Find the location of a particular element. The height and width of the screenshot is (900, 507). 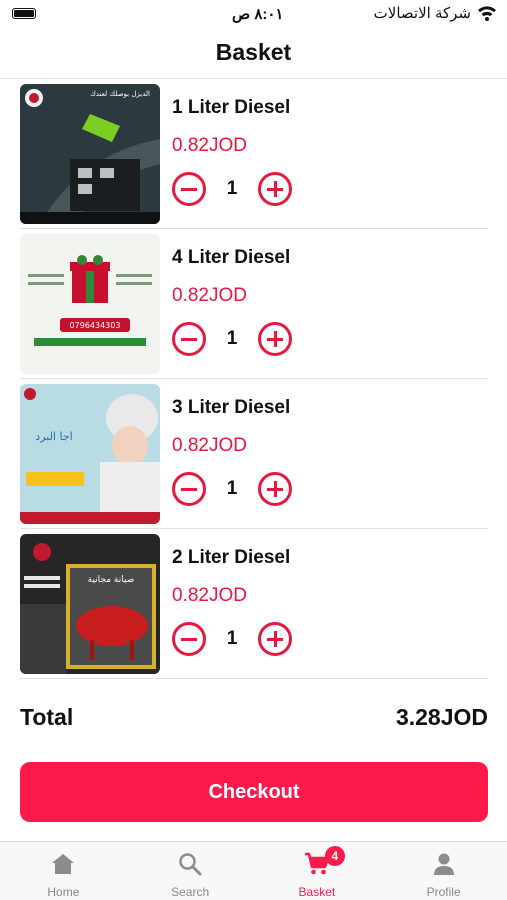

tab-bar: Home Search 4 Basket Profile is located at coordinates (253, 870).